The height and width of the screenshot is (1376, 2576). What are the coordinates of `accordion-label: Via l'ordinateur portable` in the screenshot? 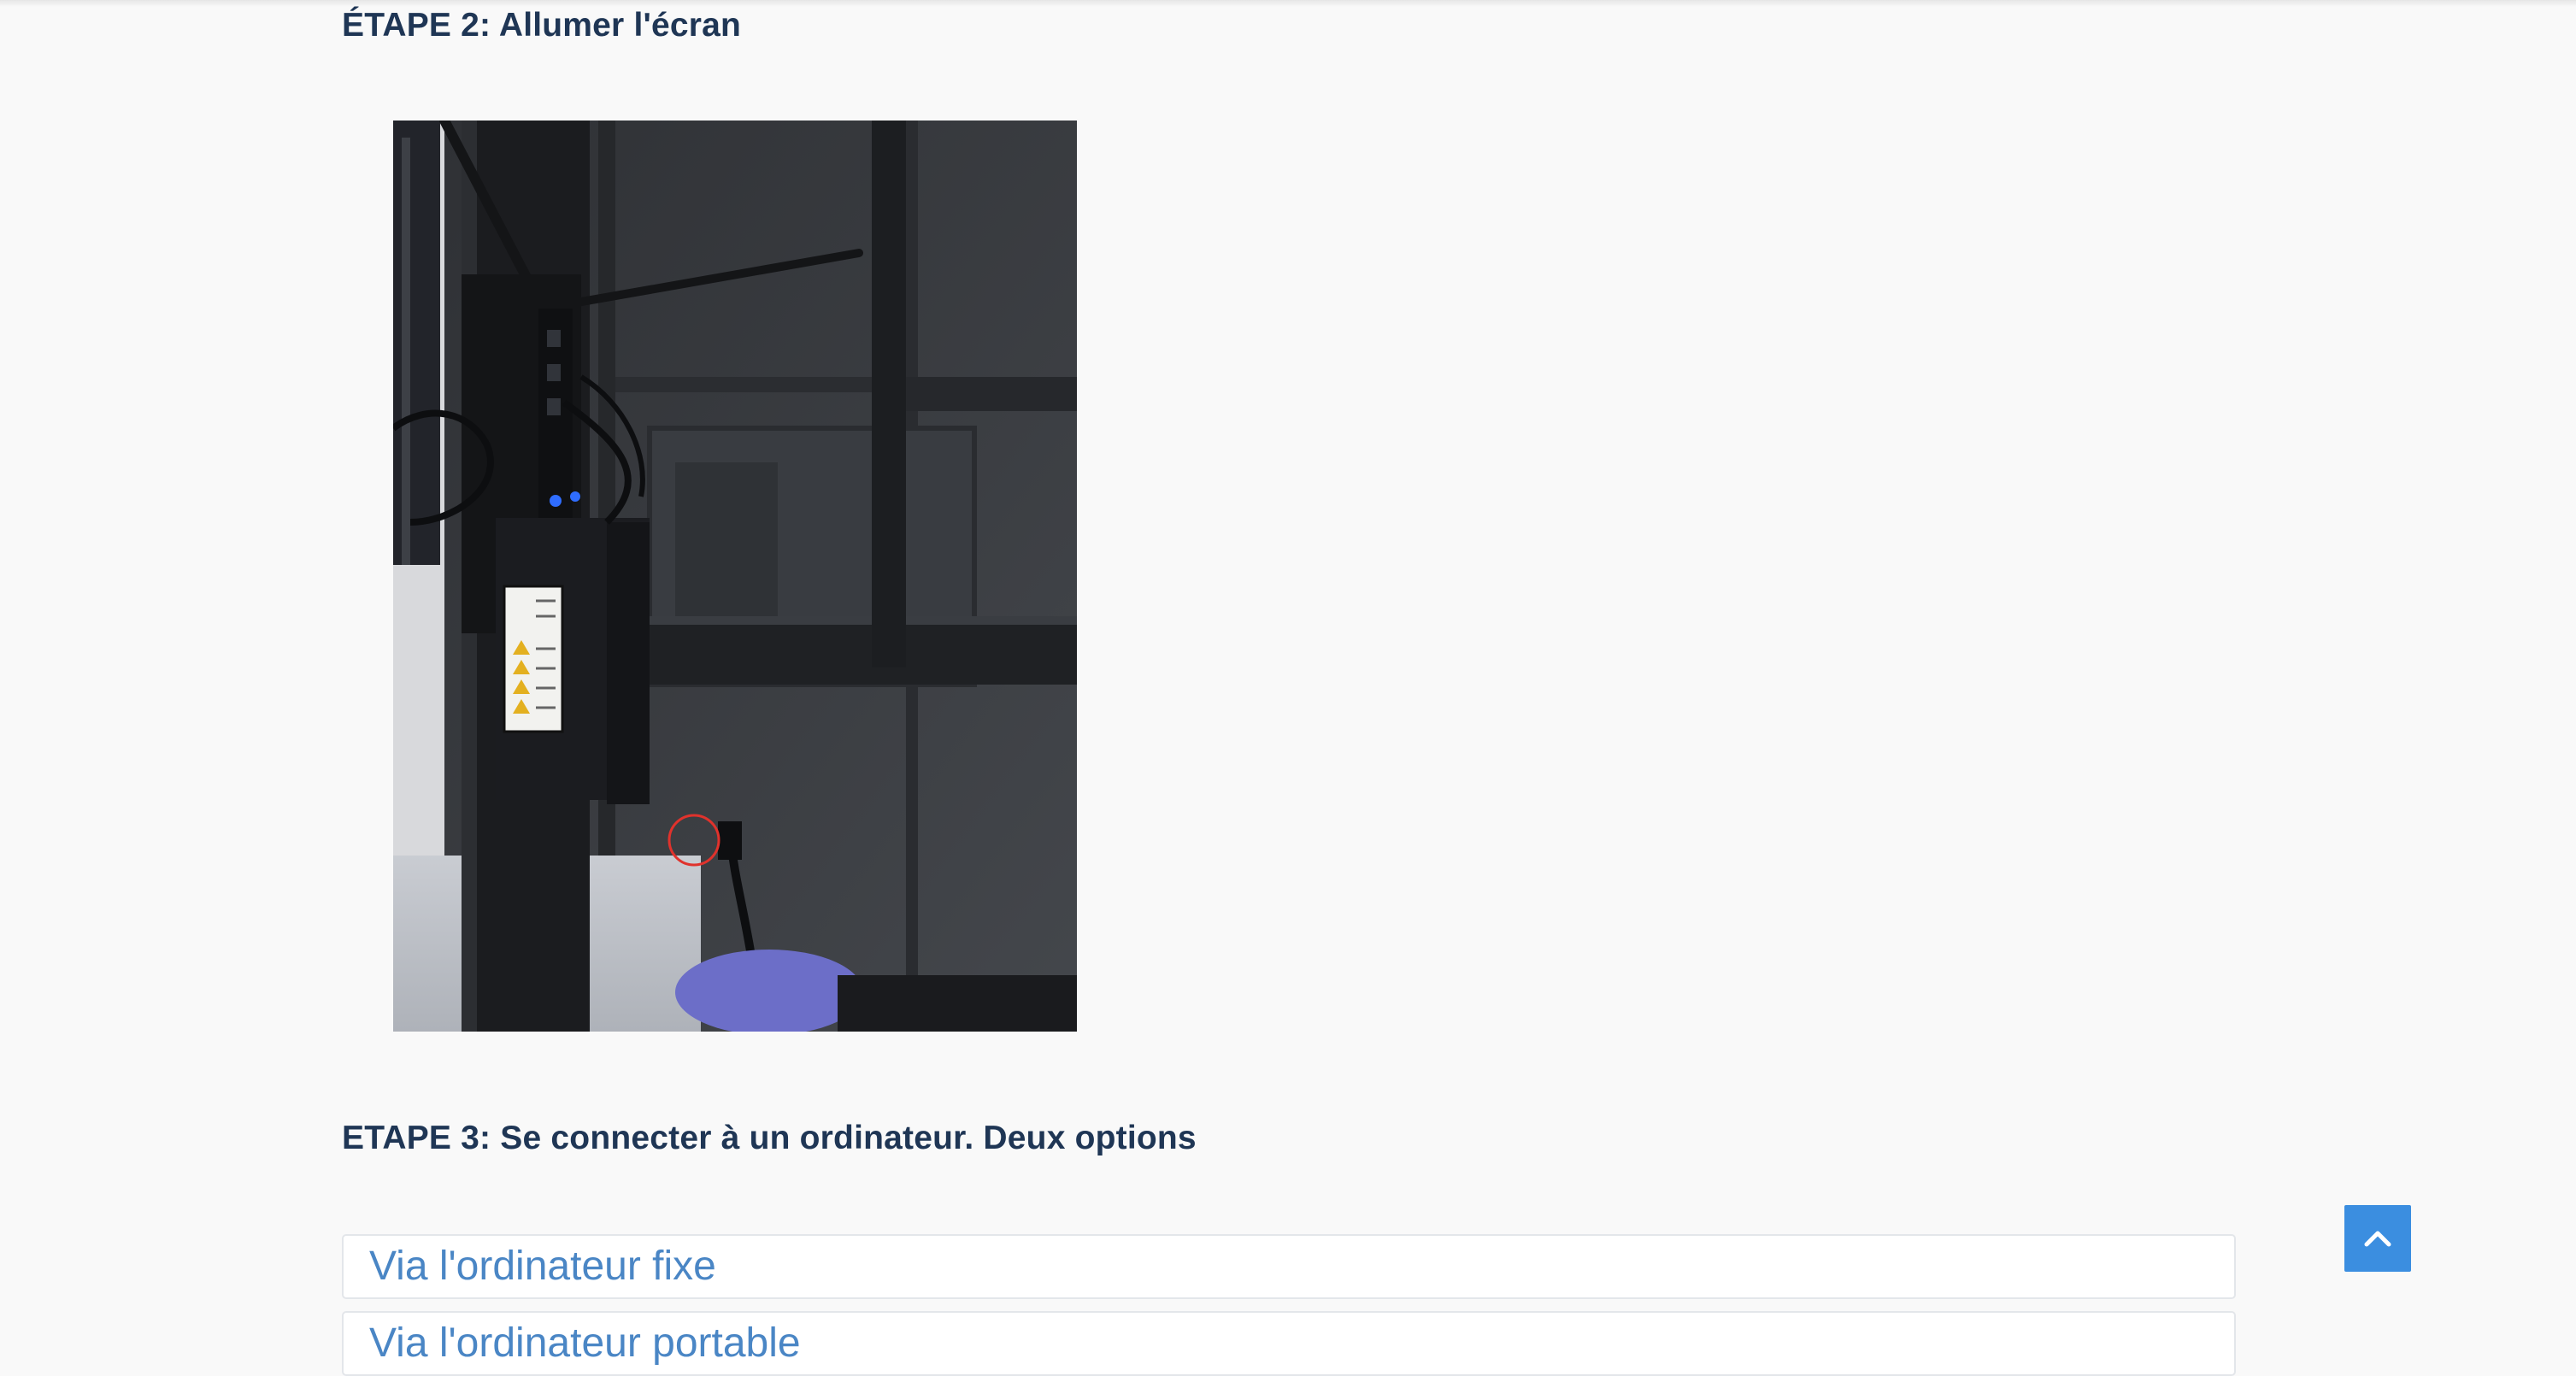 It's located at (585, 1343).